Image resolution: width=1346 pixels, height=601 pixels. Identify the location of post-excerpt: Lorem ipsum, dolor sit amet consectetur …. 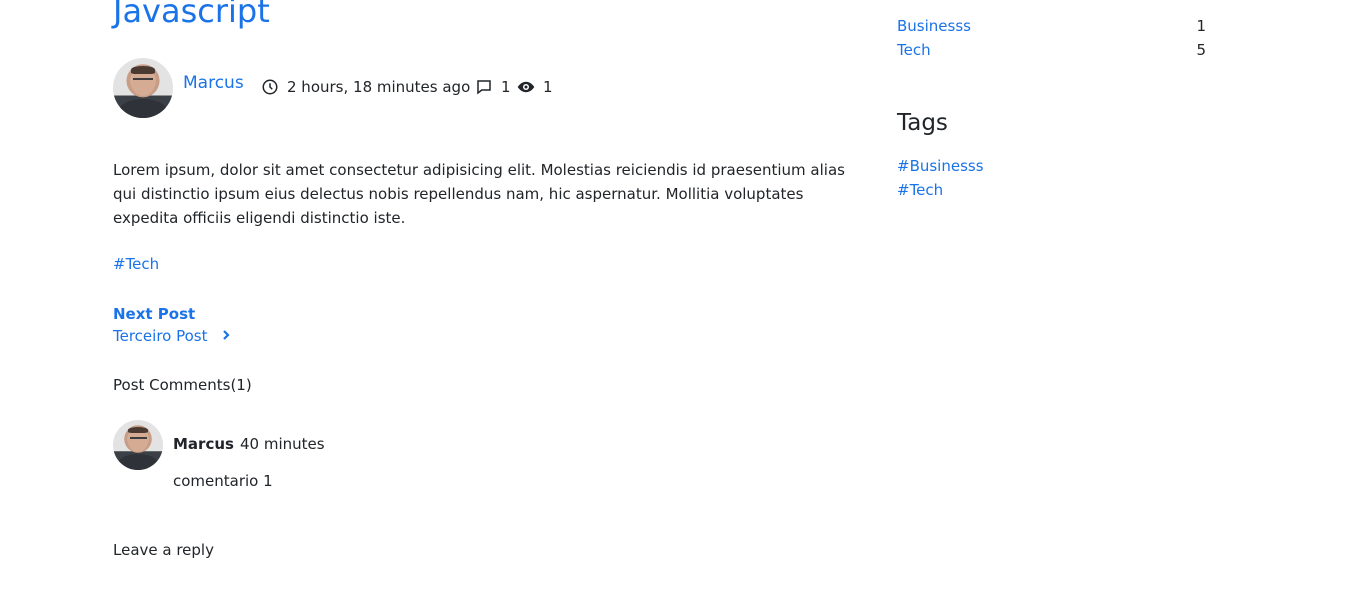
(479, 194).